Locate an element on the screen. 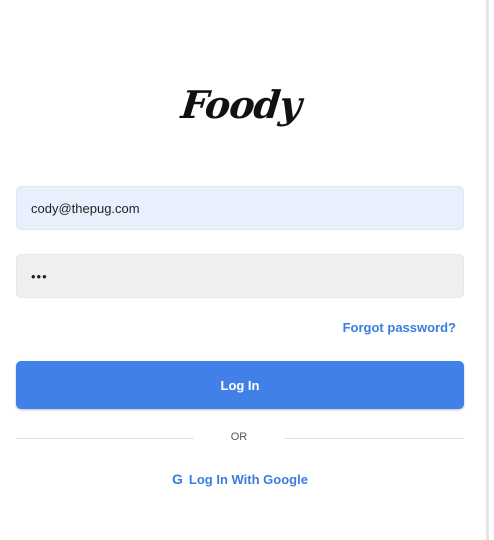  password-field is located at coordinates (240, 276).